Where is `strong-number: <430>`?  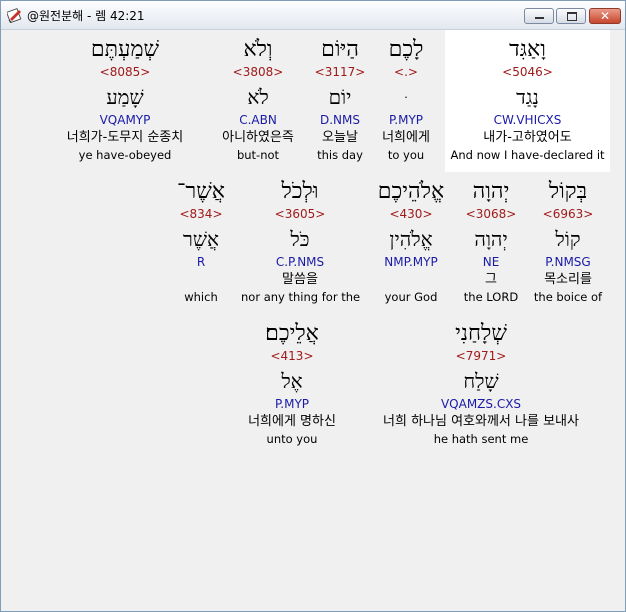
strong-number: <430> is located at coordinates (411, 214).